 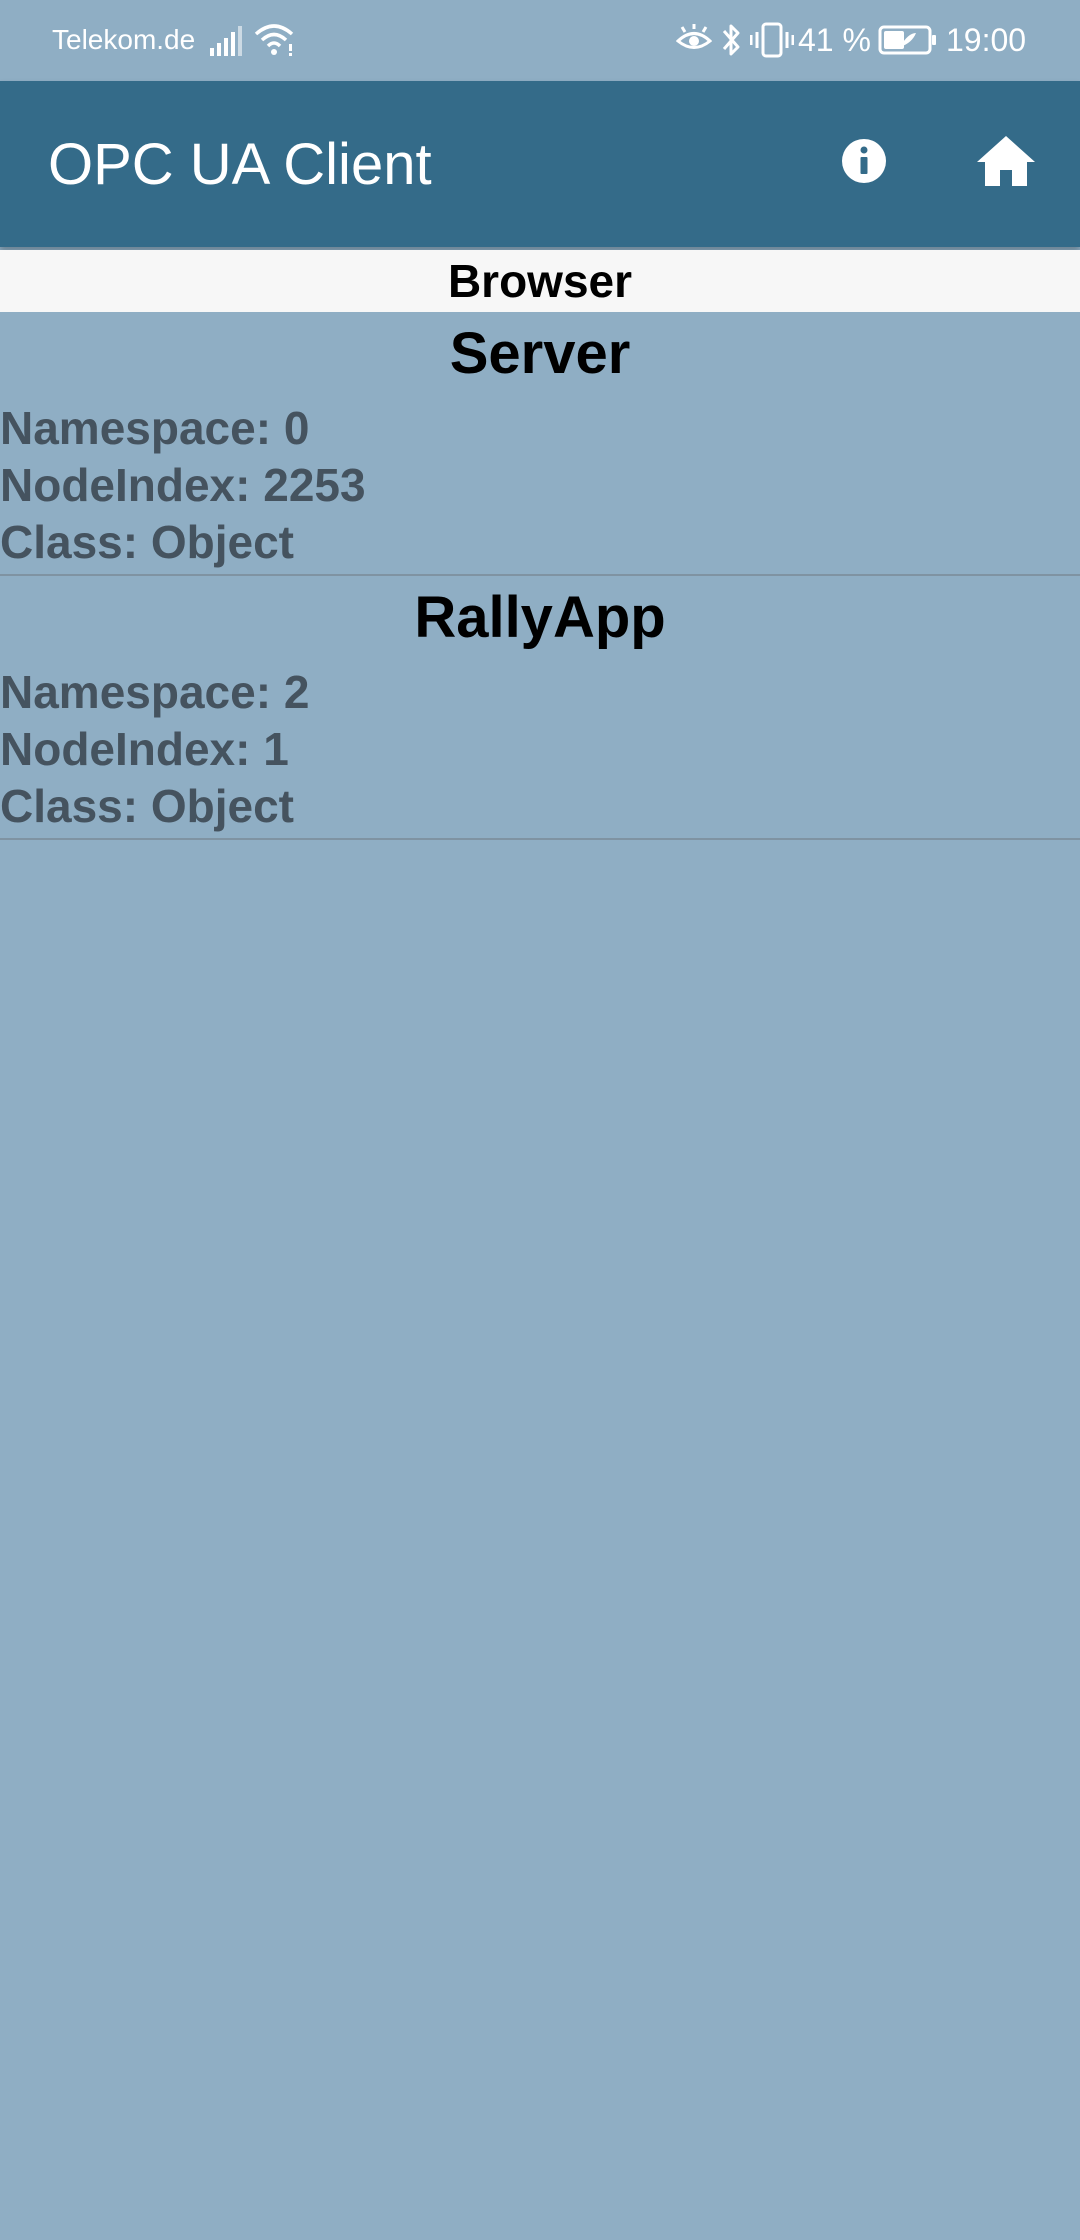 I want to click on node-namespace: Namespace: 2, so click(x=155, y=692).